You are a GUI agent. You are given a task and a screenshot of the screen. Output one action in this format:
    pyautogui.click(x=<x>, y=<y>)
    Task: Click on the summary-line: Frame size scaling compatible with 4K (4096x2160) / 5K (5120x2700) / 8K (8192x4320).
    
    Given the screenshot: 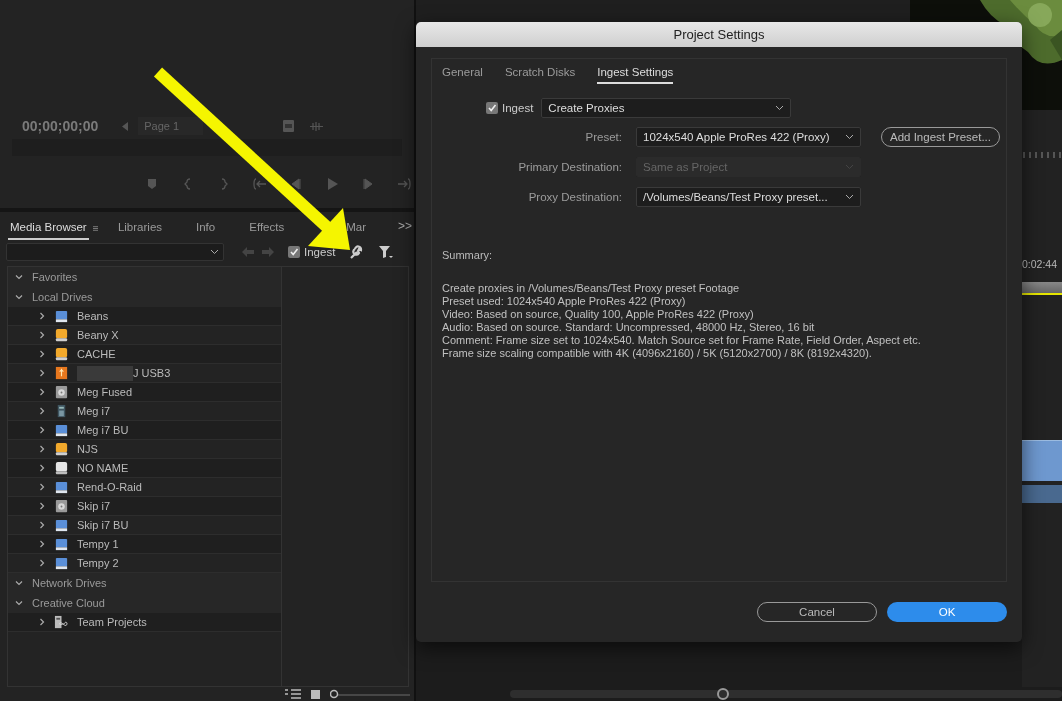 What is the action you would take?
    pyautogui.click(x=657, y=353)
    